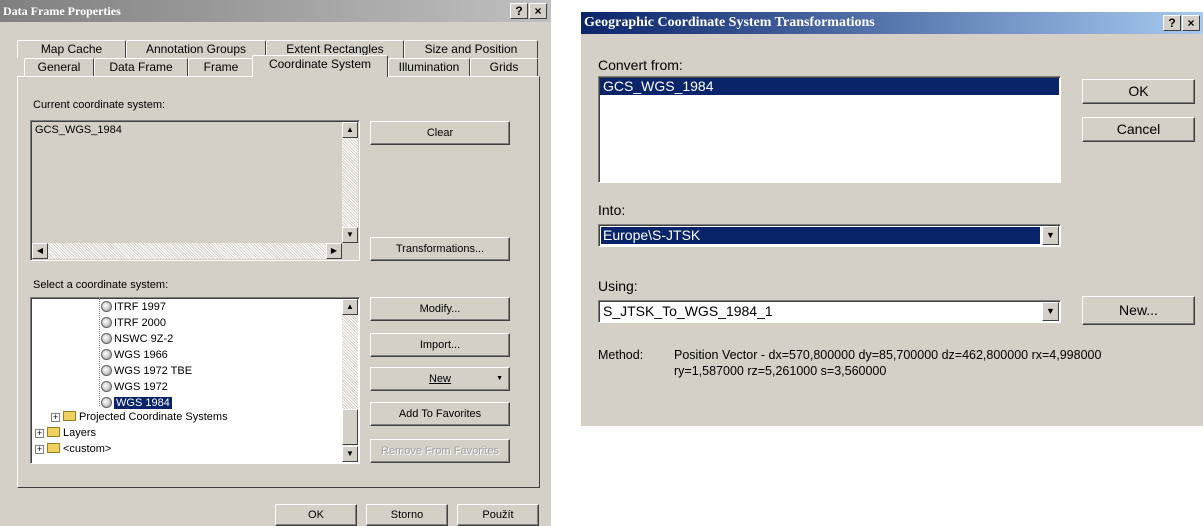 The image size is (1203, 526). What do you see at coordinates (141, 387) in the screenshot?
I see `tree-item-label: WGS 1972` at bounding box center [141, 387].